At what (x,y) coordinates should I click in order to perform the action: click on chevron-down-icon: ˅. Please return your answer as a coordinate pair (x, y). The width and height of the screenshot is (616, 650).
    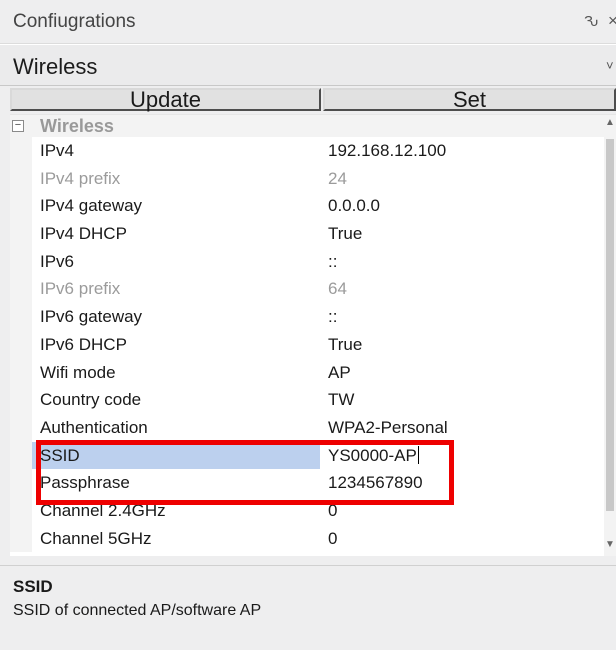
    Looking at the image, I should click on (610, 65).